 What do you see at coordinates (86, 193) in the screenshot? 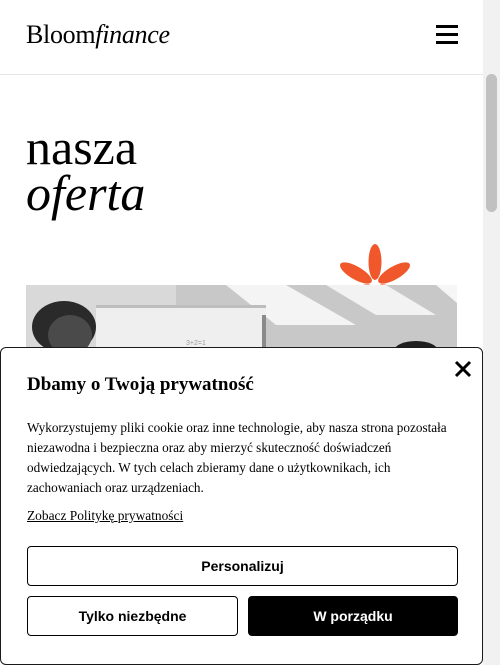
I see `title-line-2: oferta` at bounding box center [86, 193].